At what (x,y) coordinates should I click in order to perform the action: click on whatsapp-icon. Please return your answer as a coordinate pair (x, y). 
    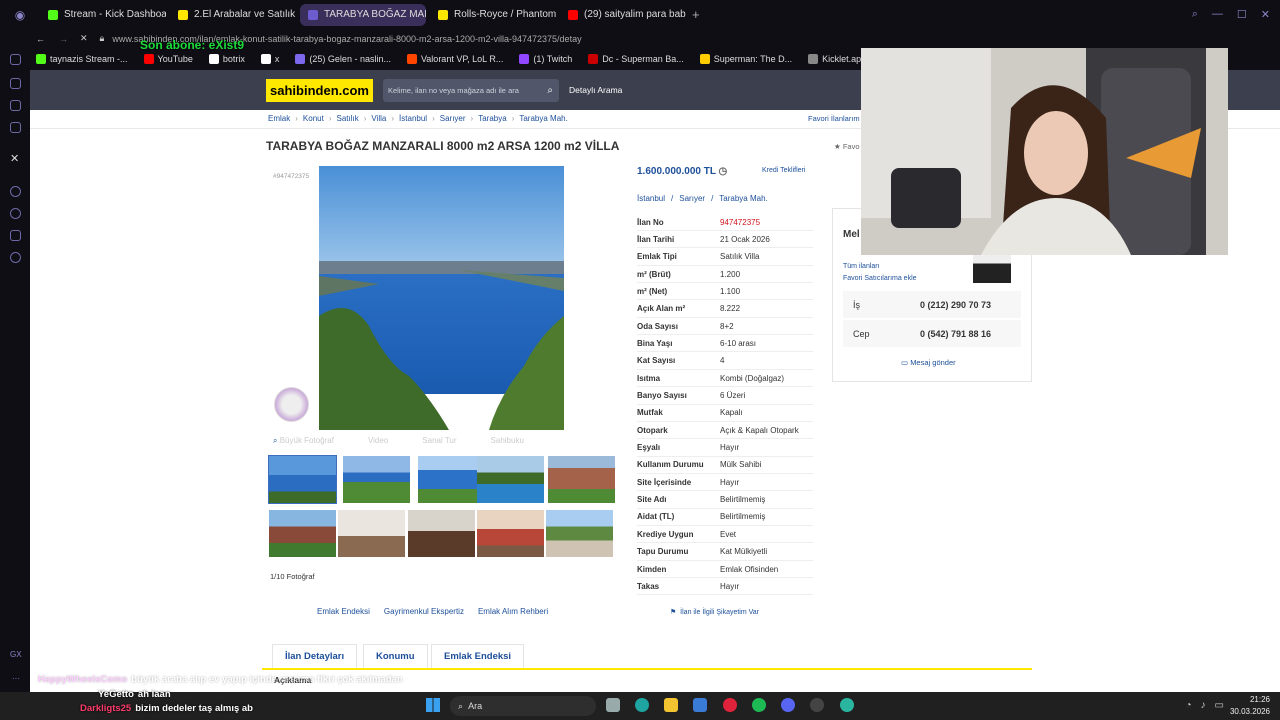
    Looking at the image, I should click on (15, 127).